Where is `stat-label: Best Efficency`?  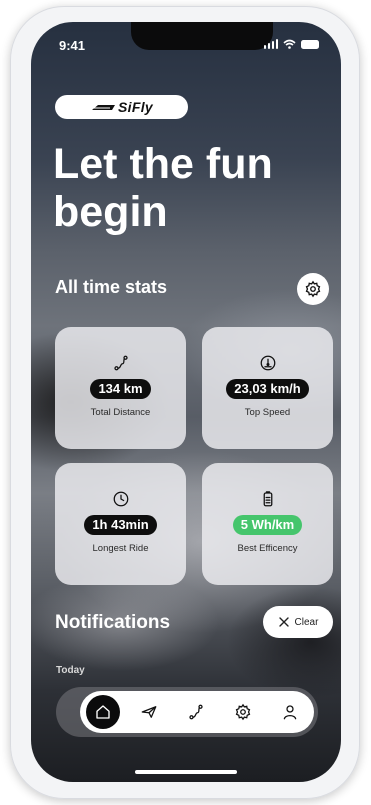
stat-label: Best Efficency is located at coordinates (267, 548).